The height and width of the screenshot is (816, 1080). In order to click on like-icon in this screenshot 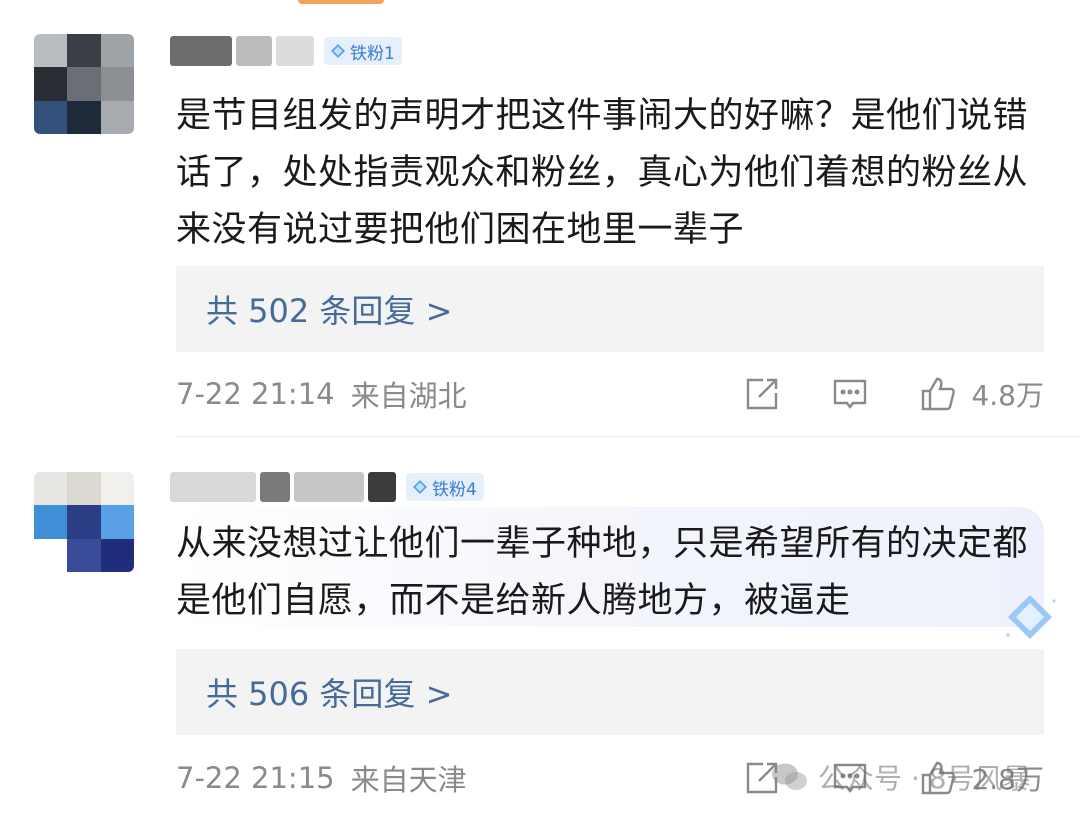, I will do `click(938, 394)`.